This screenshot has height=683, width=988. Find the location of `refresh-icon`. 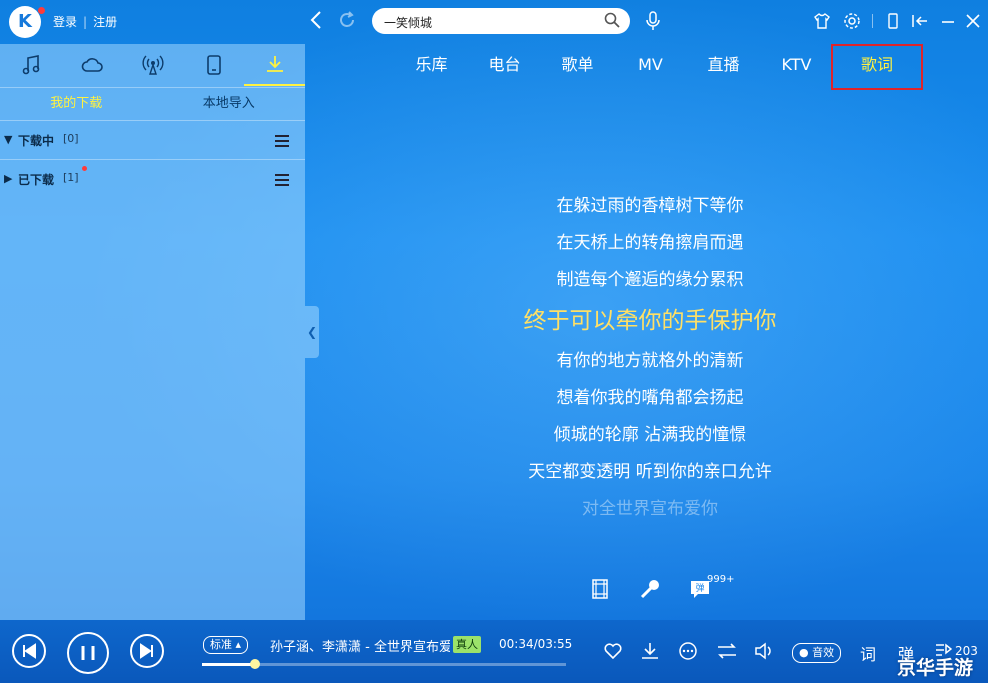

refresh-icon is located at coordinates (347, 22).